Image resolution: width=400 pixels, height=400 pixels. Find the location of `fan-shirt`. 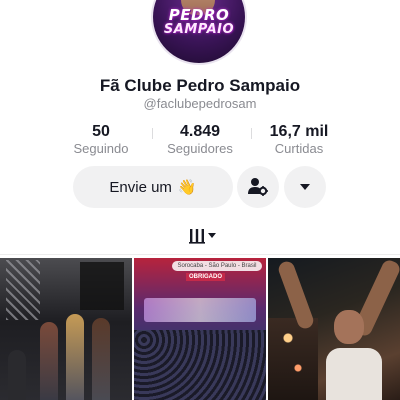

fan-shirt is located at coordinates (354, 374).